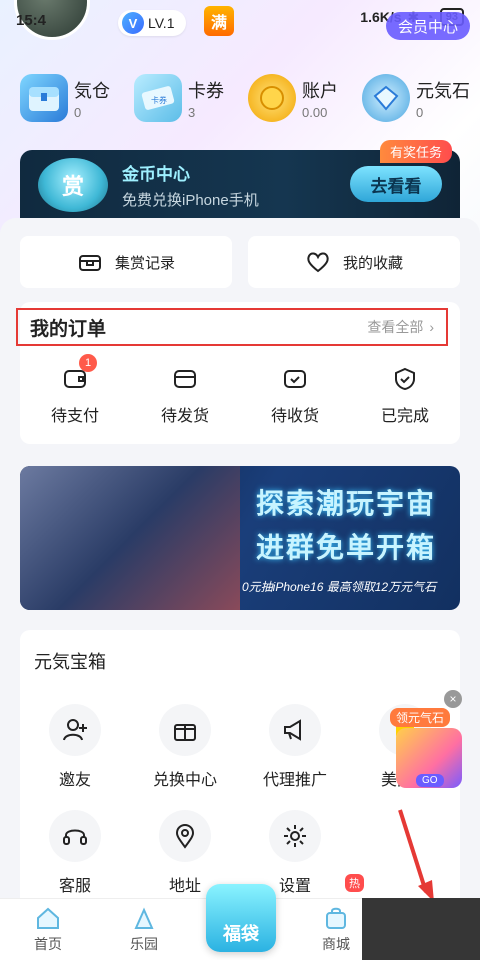  I want to click on asset-value: 0.00, so click(315, 112).